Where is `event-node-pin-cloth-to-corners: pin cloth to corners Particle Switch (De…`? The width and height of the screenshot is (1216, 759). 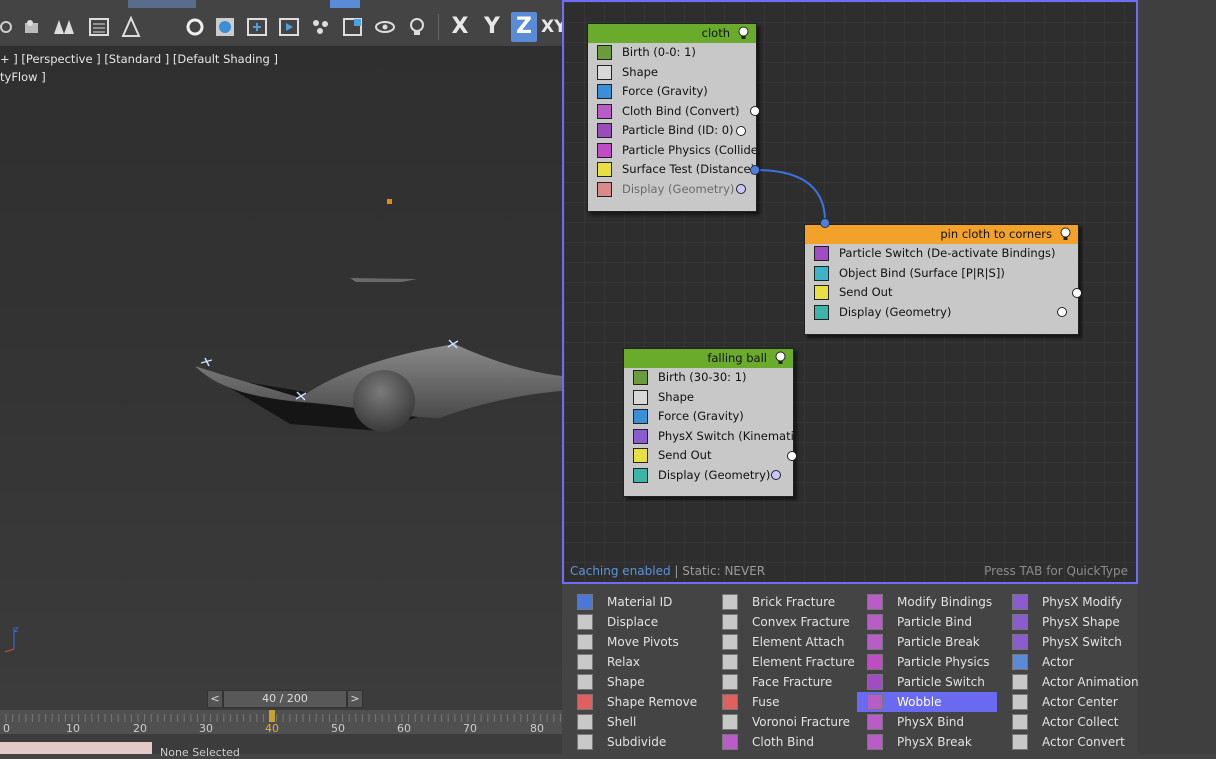 event-node-pin-cloth-to-corners: pin cloth to corners Particle Switch (De… is located at coordinates (941, 279).